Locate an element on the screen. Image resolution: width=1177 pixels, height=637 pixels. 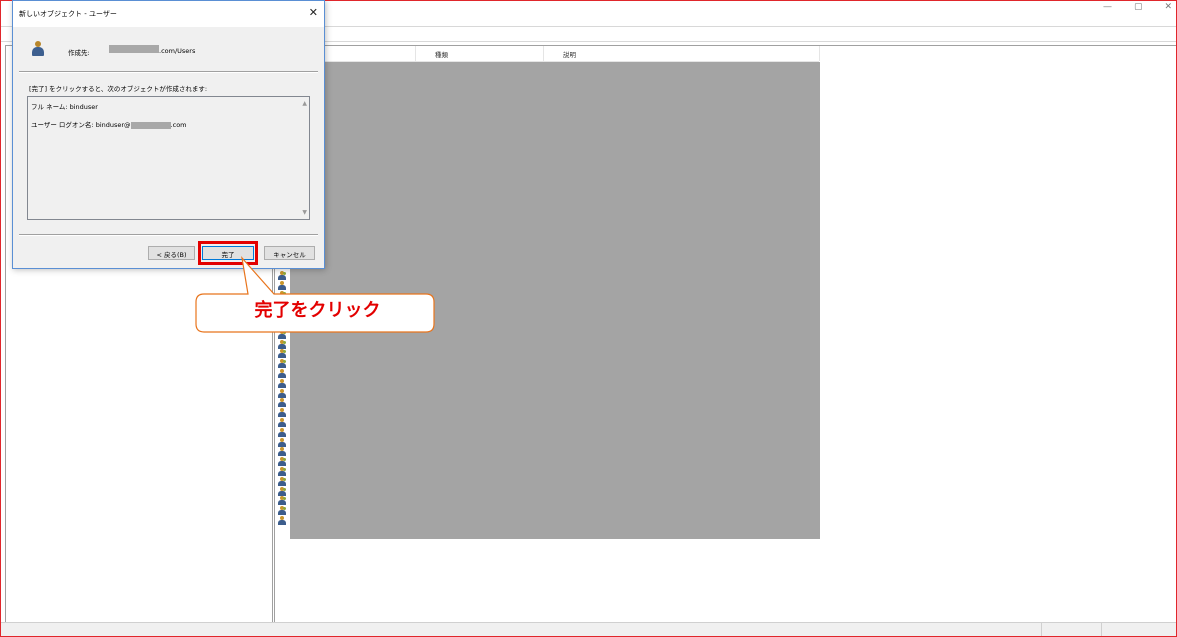
column-header-type: 種類 is located at coordinates (441, 54).